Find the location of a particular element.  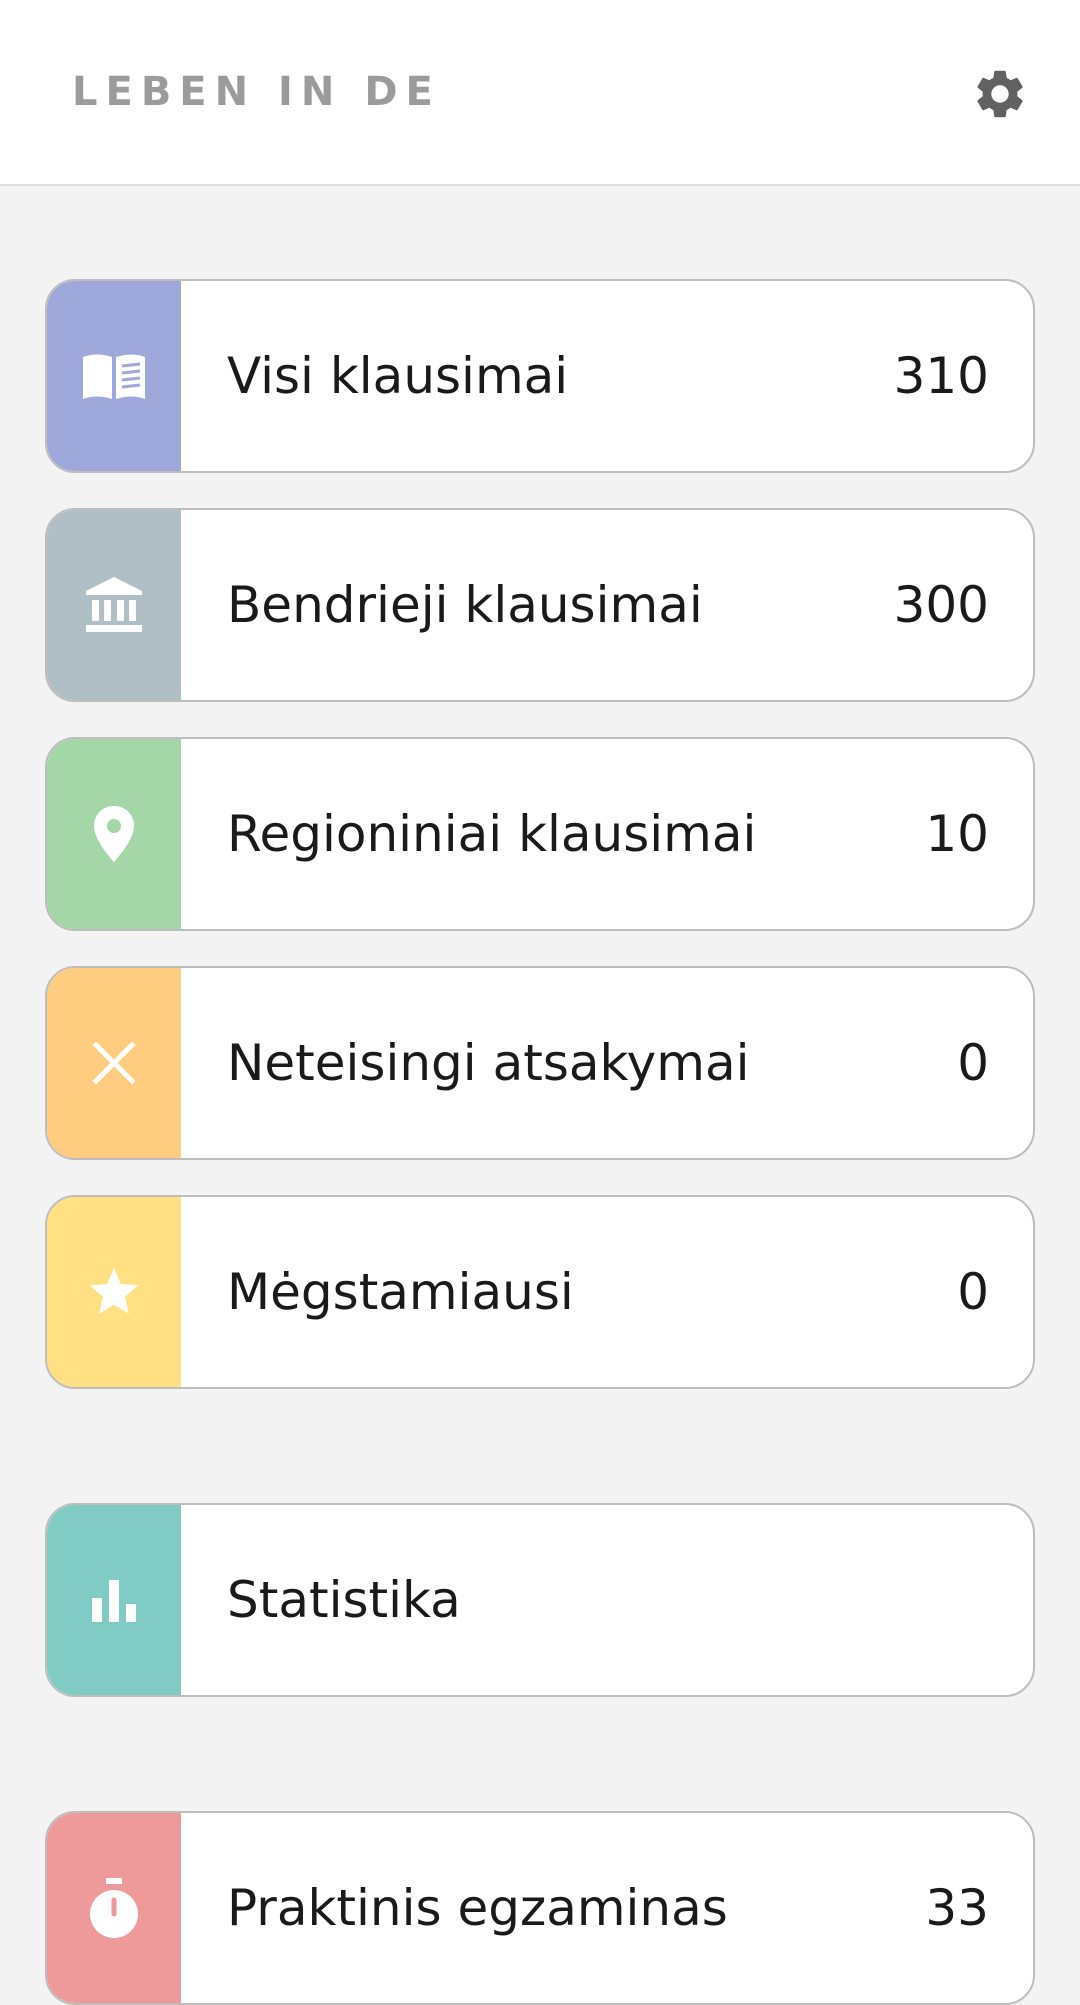

bar-chart-icon is located at coordinates (114, 1601).